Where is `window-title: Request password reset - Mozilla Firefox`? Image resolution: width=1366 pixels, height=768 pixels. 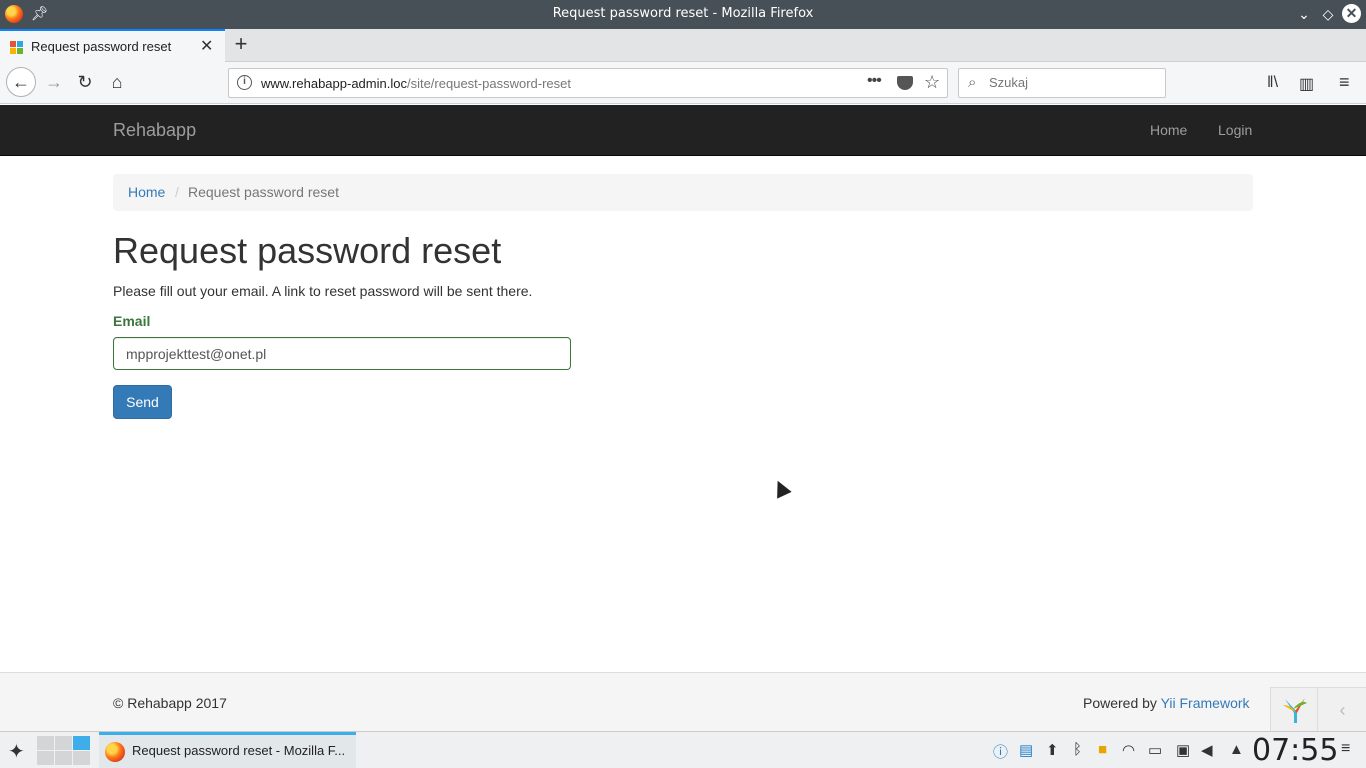
window-title: Request password reset - Mozilla Firefox is located at coordinates (683, 13).